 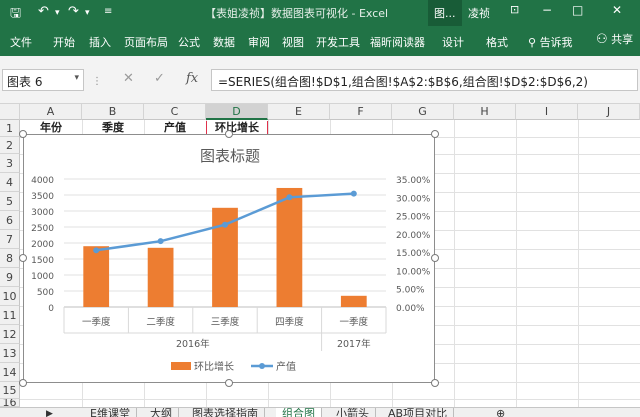 What do you see at coordinates (259, 42) in the screenshot?
I see `tab-review: 审阅` at bounding box center [259, 42].